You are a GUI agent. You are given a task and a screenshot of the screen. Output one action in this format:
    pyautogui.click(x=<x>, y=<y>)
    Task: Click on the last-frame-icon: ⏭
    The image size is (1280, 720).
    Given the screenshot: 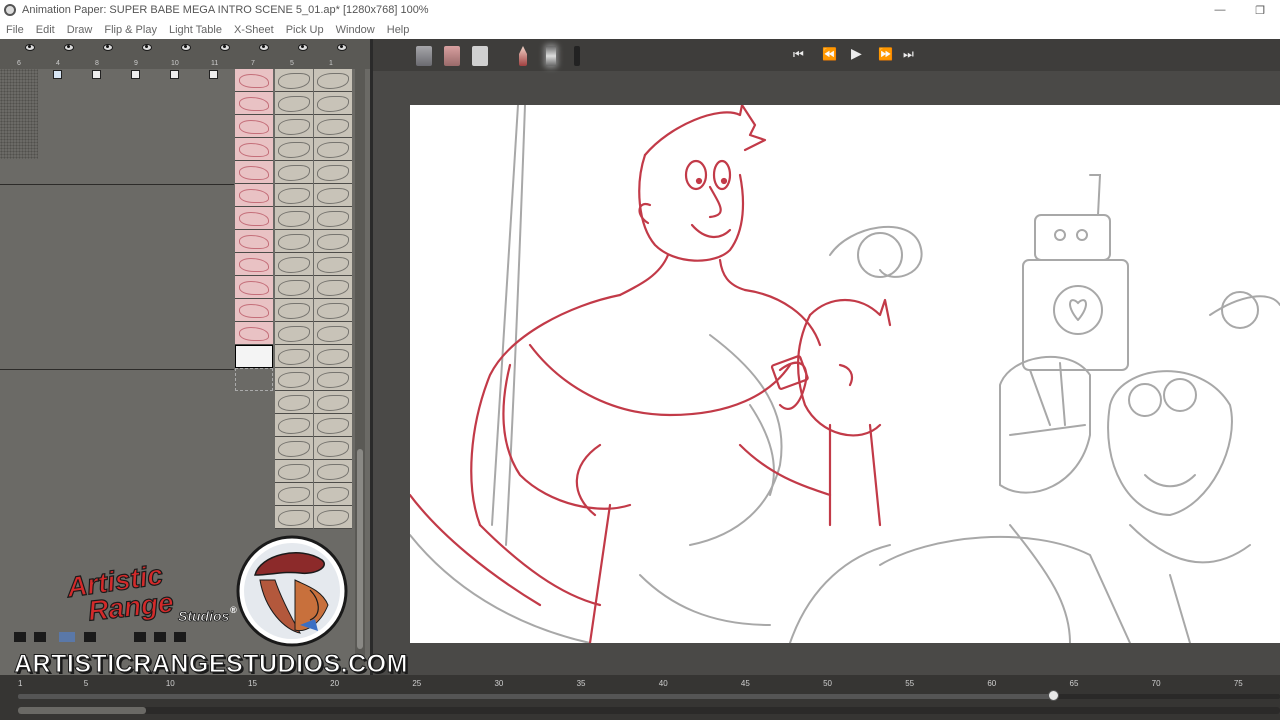 What is the action you would take?
    pyautogui.click(x=908, y=54)
    